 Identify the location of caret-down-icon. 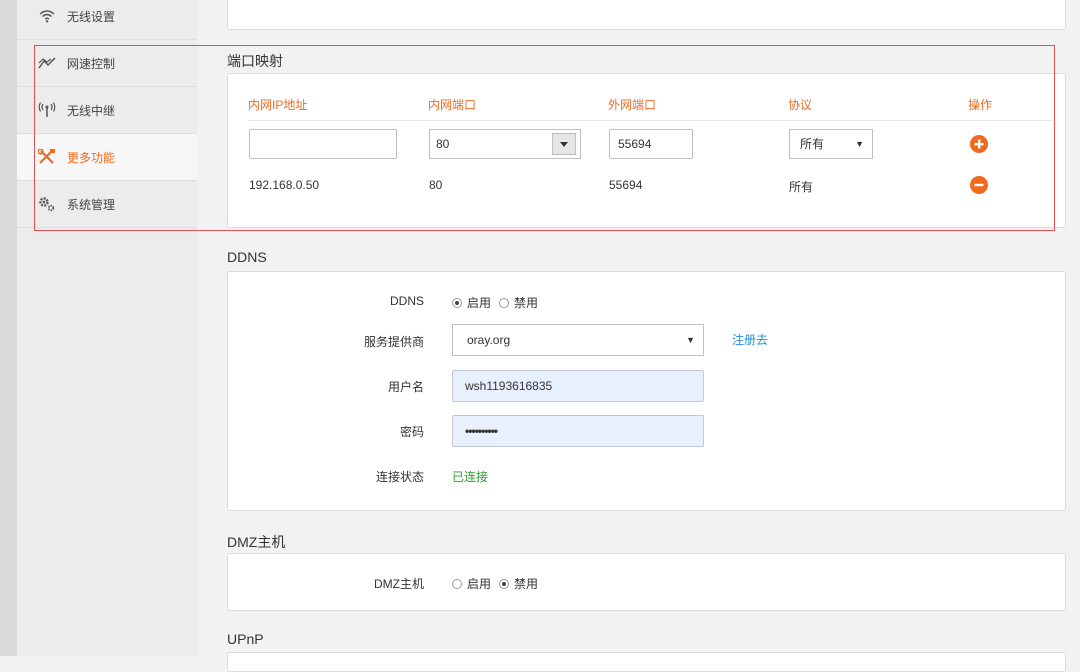
(564, 144).